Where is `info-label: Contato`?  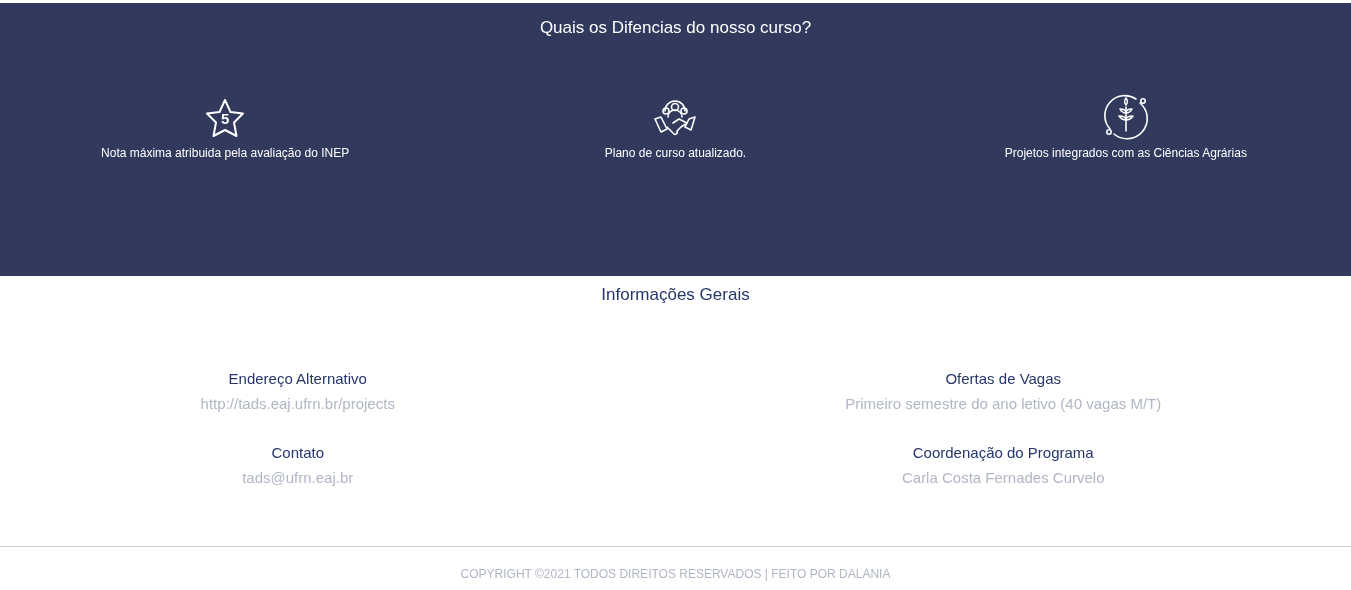 info-label: Contato is located at coordinates (297, 452).